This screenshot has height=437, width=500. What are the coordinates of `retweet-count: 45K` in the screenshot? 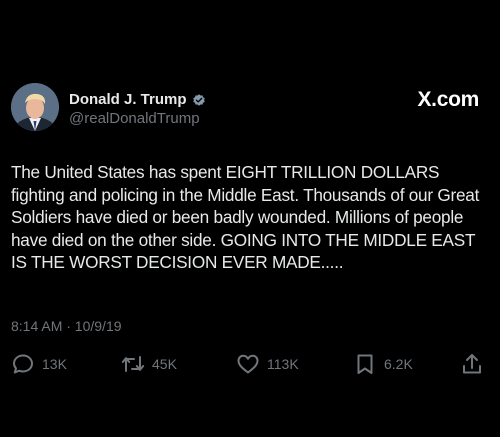 It's located at (164, 364).